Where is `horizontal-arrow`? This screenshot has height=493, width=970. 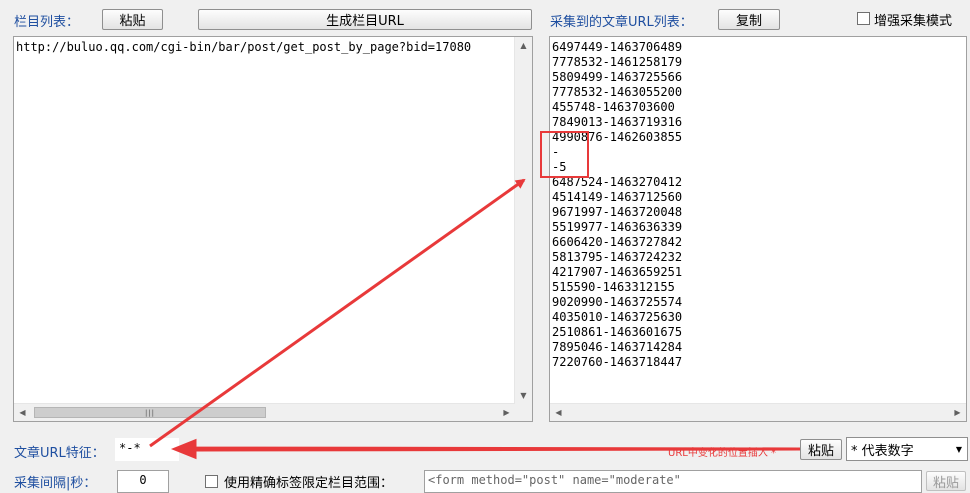 horizontal-arrow is located at coordinates (485, 449).